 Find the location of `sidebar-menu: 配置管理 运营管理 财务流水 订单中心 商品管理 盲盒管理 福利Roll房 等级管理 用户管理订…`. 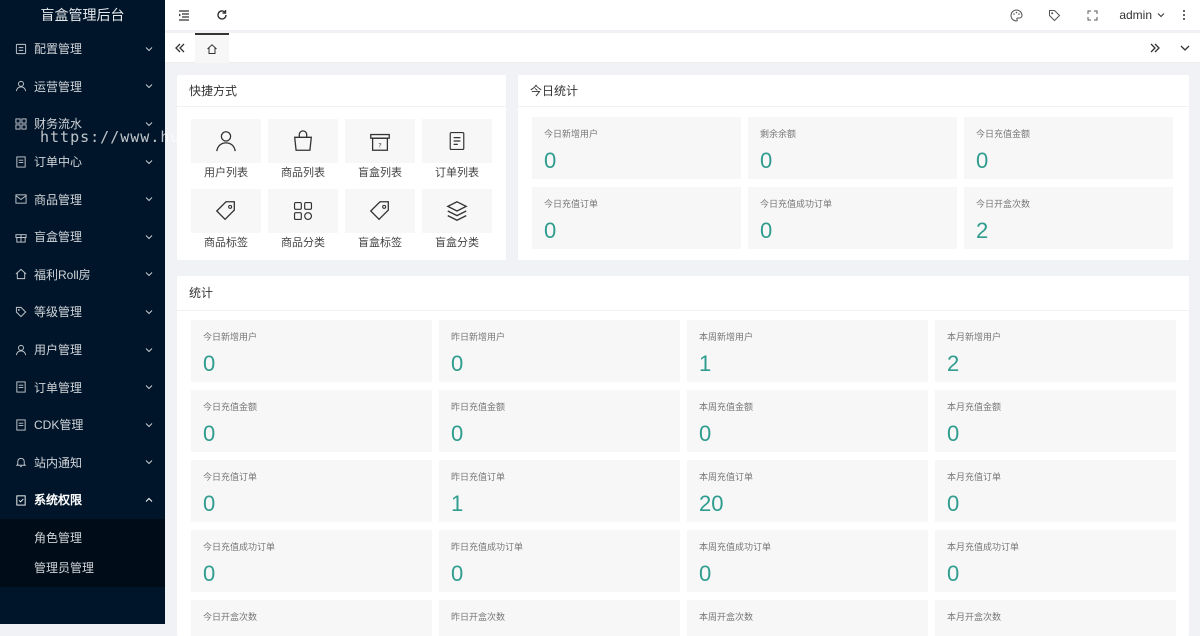

sidebar-menu: 配置管理 运营管理 财务流水 订单中心 商品管理 盲盒管理 福利Roll房 等级管理 用户管理订… is located at coordinates (82, 308).